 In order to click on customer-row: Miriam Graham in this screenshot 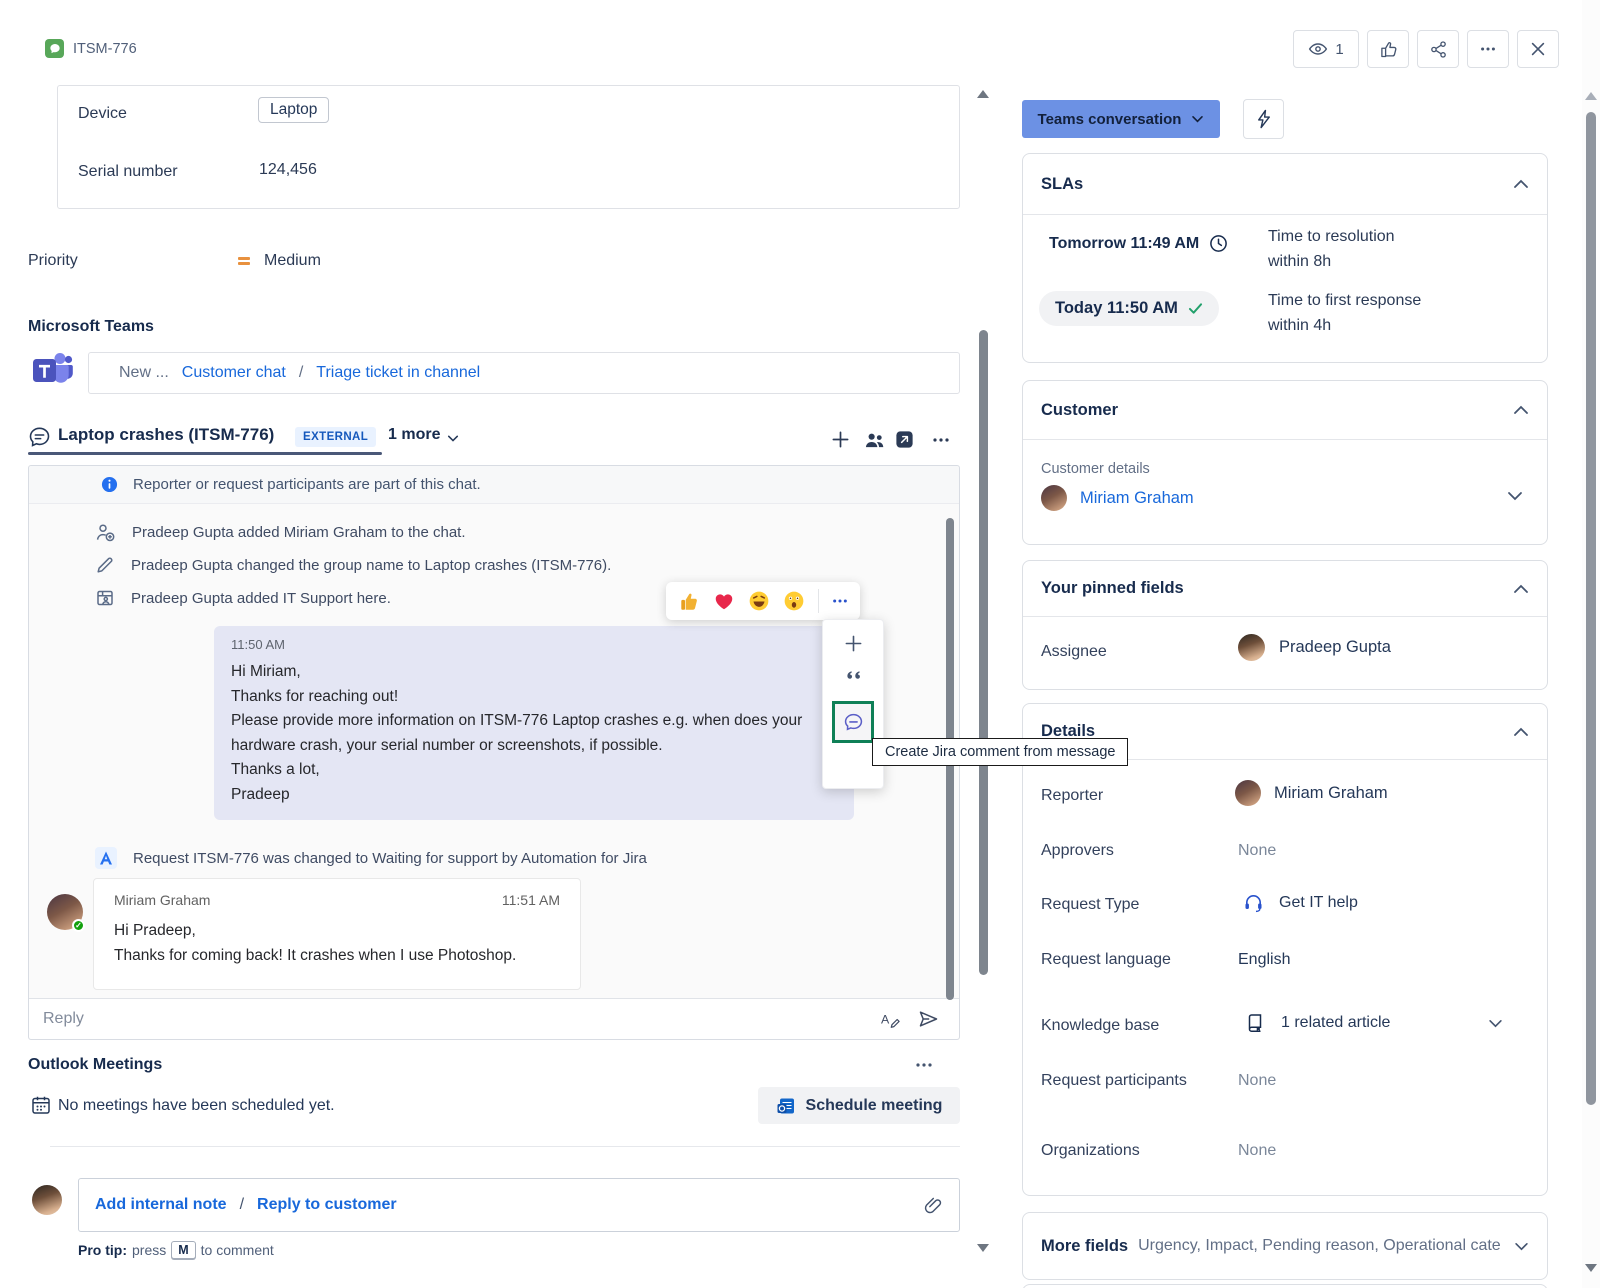, I will do `click(1117, 498)`.